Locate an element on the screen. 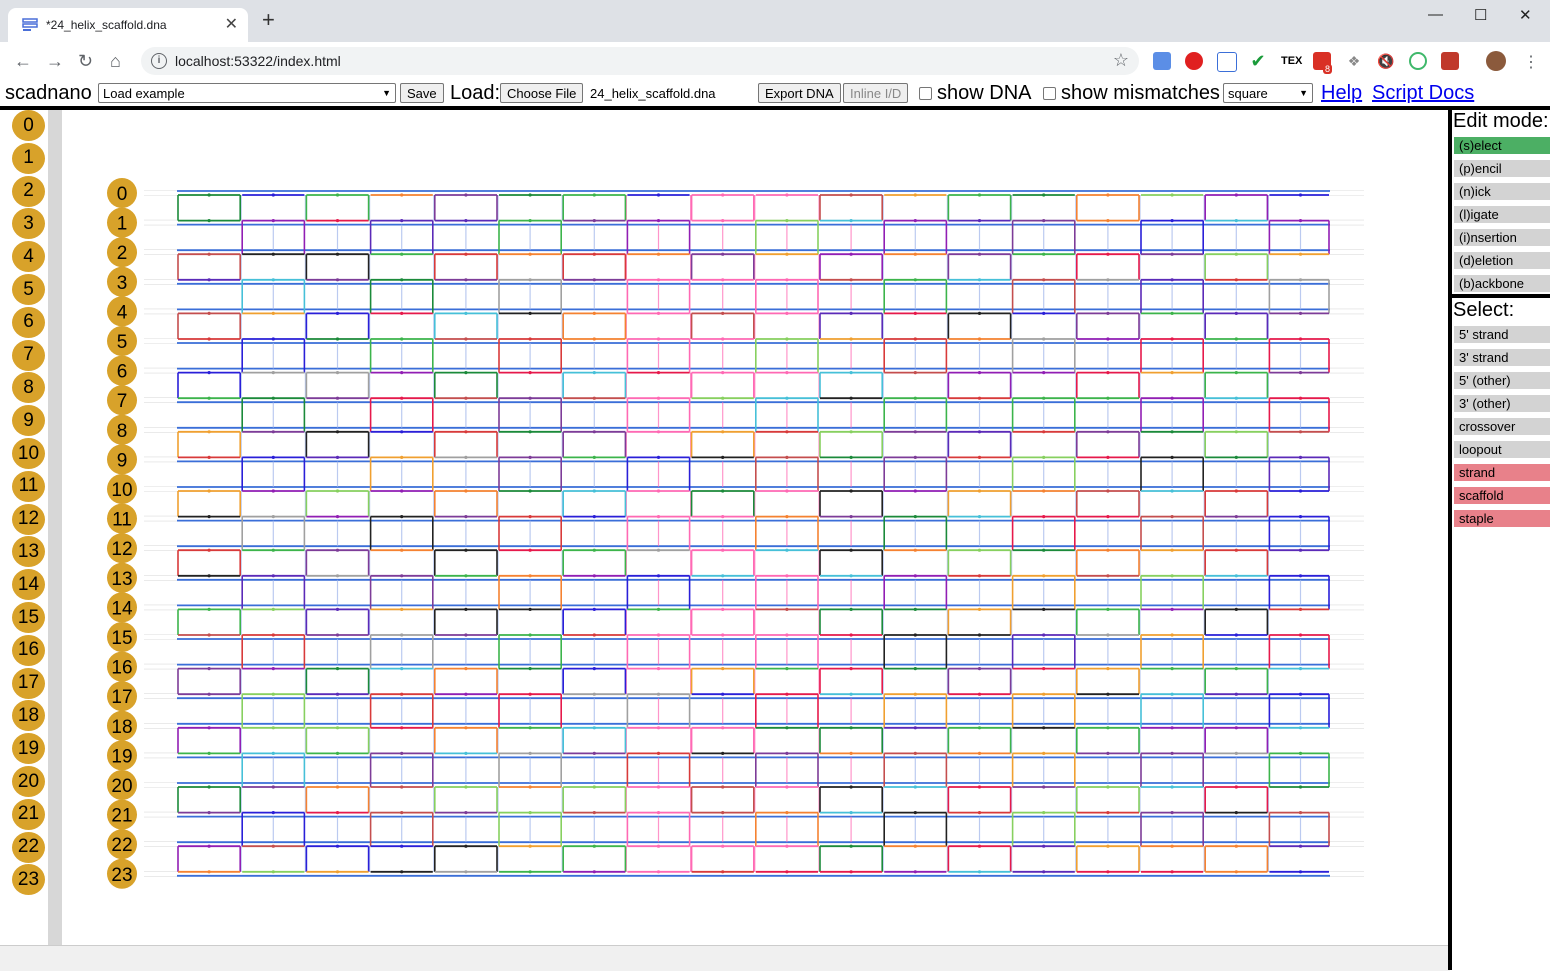 The width and height of the screenshot is (1550, 971). extension-dropbox-icon: ❖ is located at coordinates (1354, 61).